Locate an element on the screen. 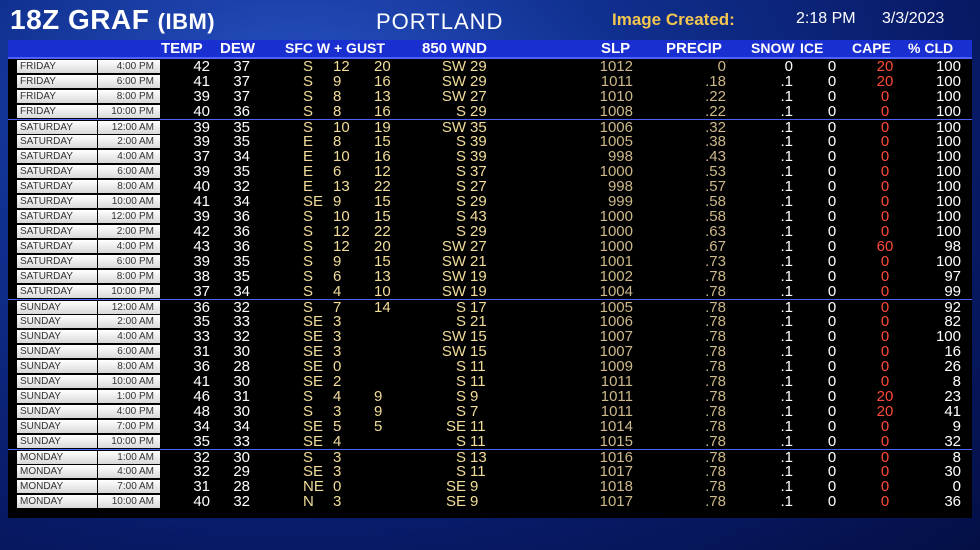 This screenshot has height=550, width=980. time-cell: 2:00 AM is located at coordinates (129, 141).